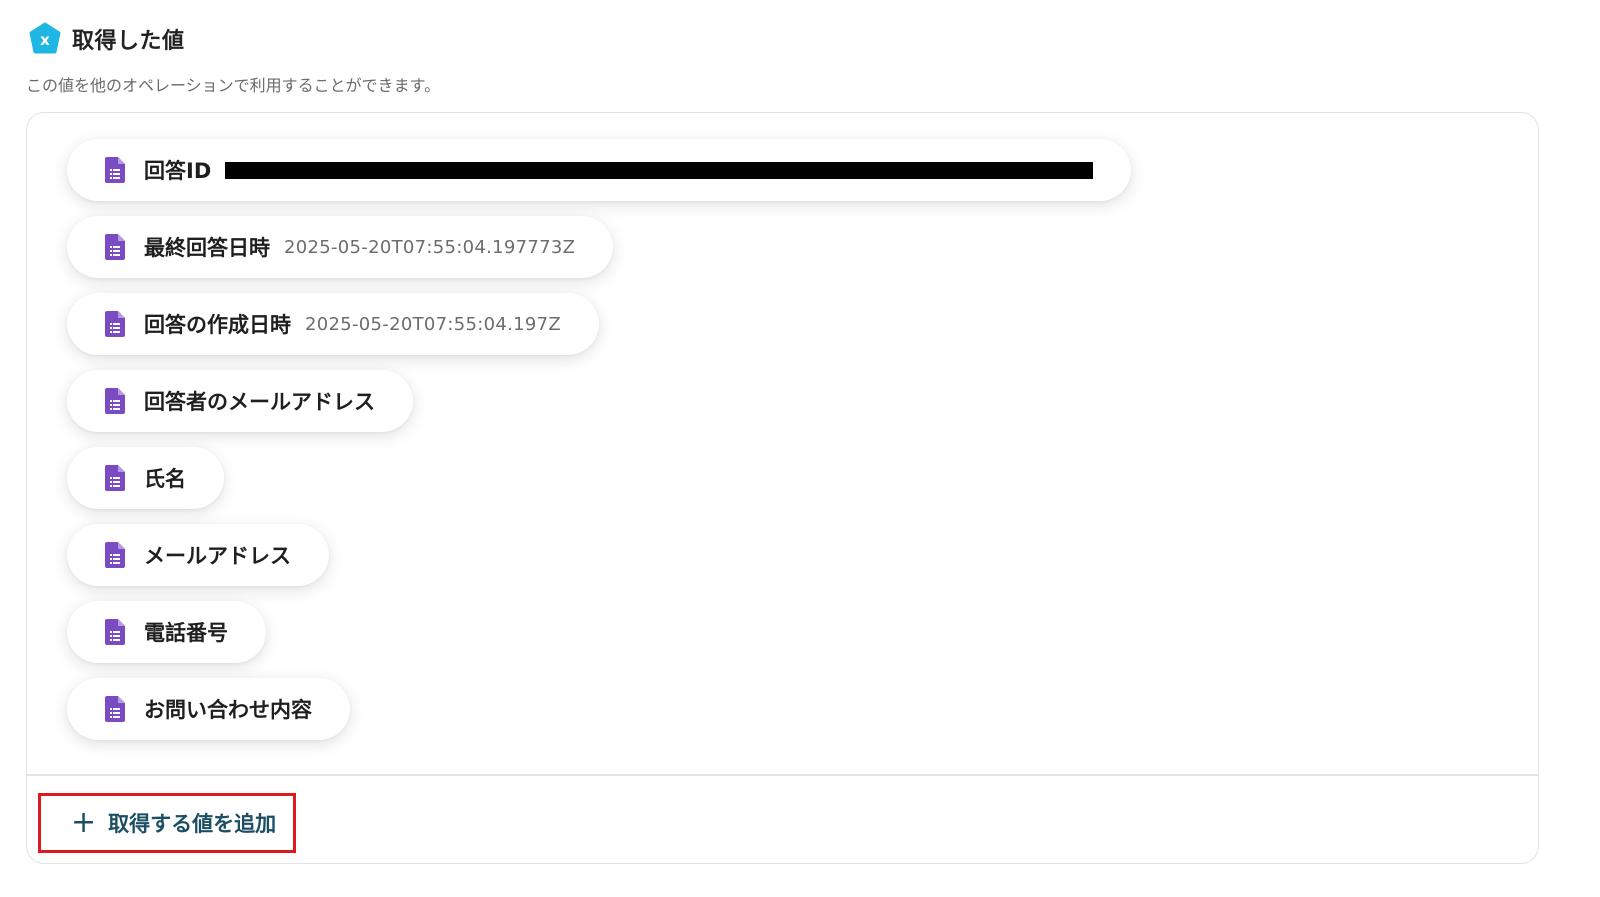  I want to click on value-chip-response-id: 回答ID, so click(599, 170).